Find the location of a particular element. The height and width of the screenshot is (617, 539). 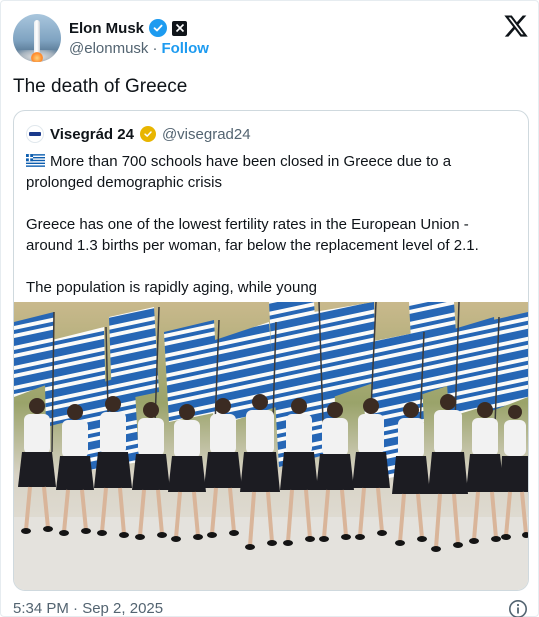

author-name-row: Elon Musk is located at coordinates (128, 28).